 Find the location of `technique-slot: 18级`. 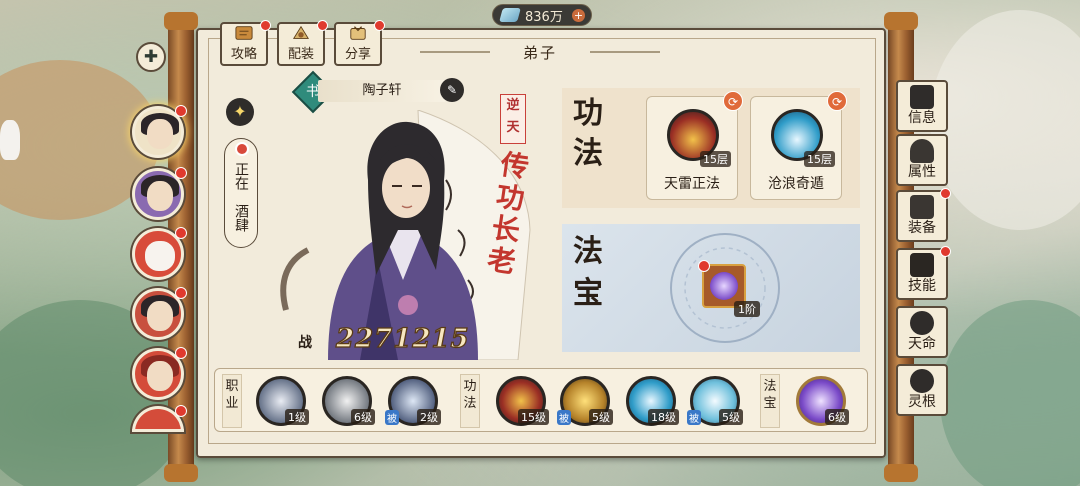

technique-slot: 18级 is located at coordinates (652, 401).